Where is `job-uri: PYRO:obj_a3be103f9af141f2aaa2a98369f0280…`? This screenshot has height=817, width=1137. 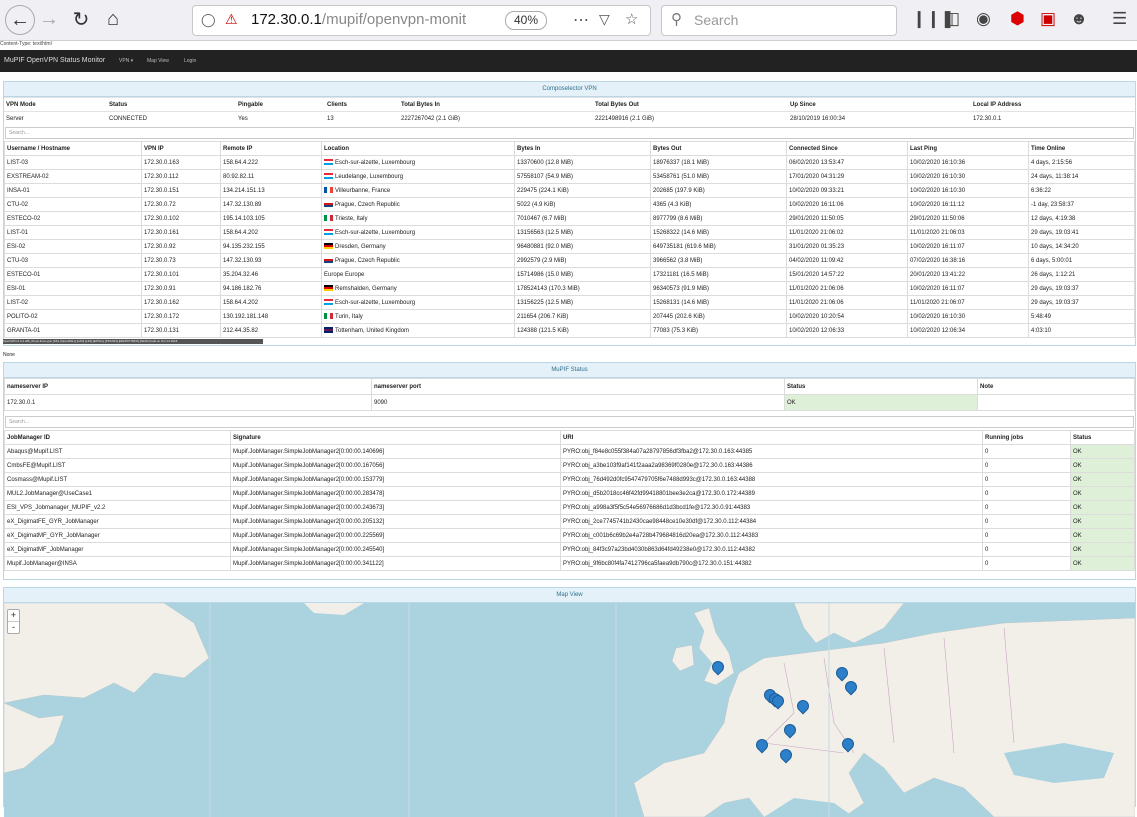
job-uri: PYRO:obj_a3be103f9af141f2aaa2a98369f0280… is located at coordinates (771, 465).